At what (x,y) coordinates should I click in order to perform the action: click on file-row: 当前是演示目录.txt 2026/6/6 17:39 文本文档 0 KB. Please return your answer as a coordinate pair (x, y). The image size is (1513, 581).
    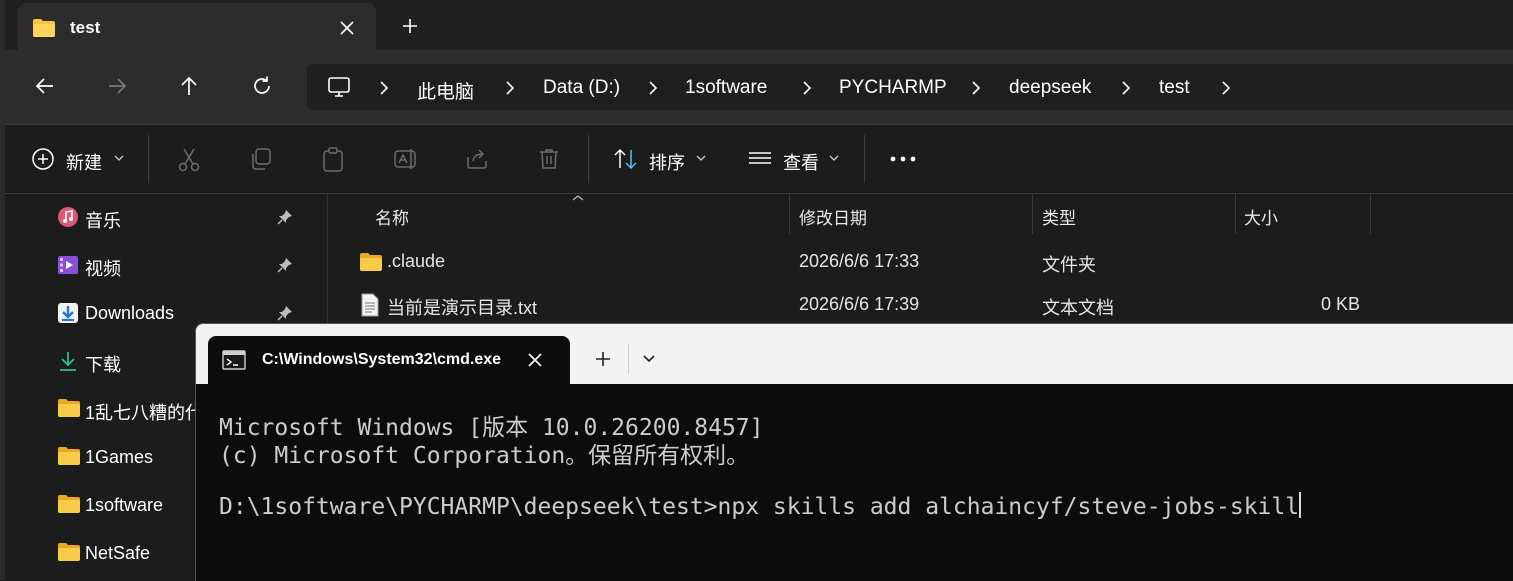
    Looking at the image, I should click on (920, 305).